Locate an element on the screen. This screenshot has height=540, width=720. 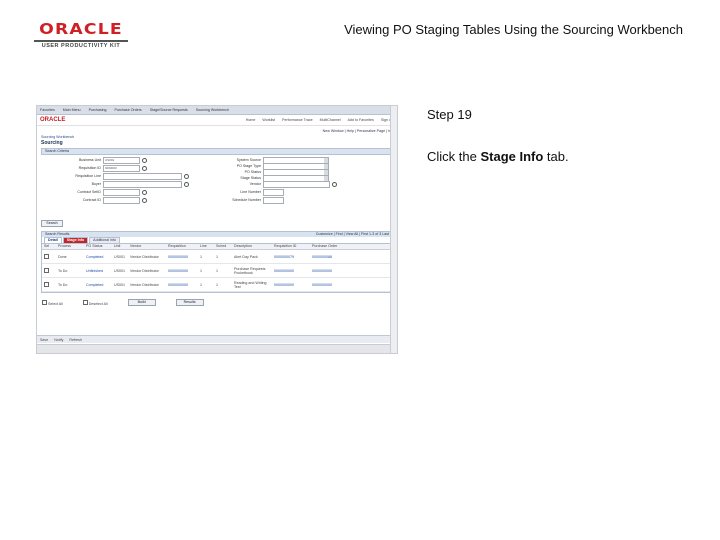
header-link: MultiChannel is located at coordinates (330, 120).